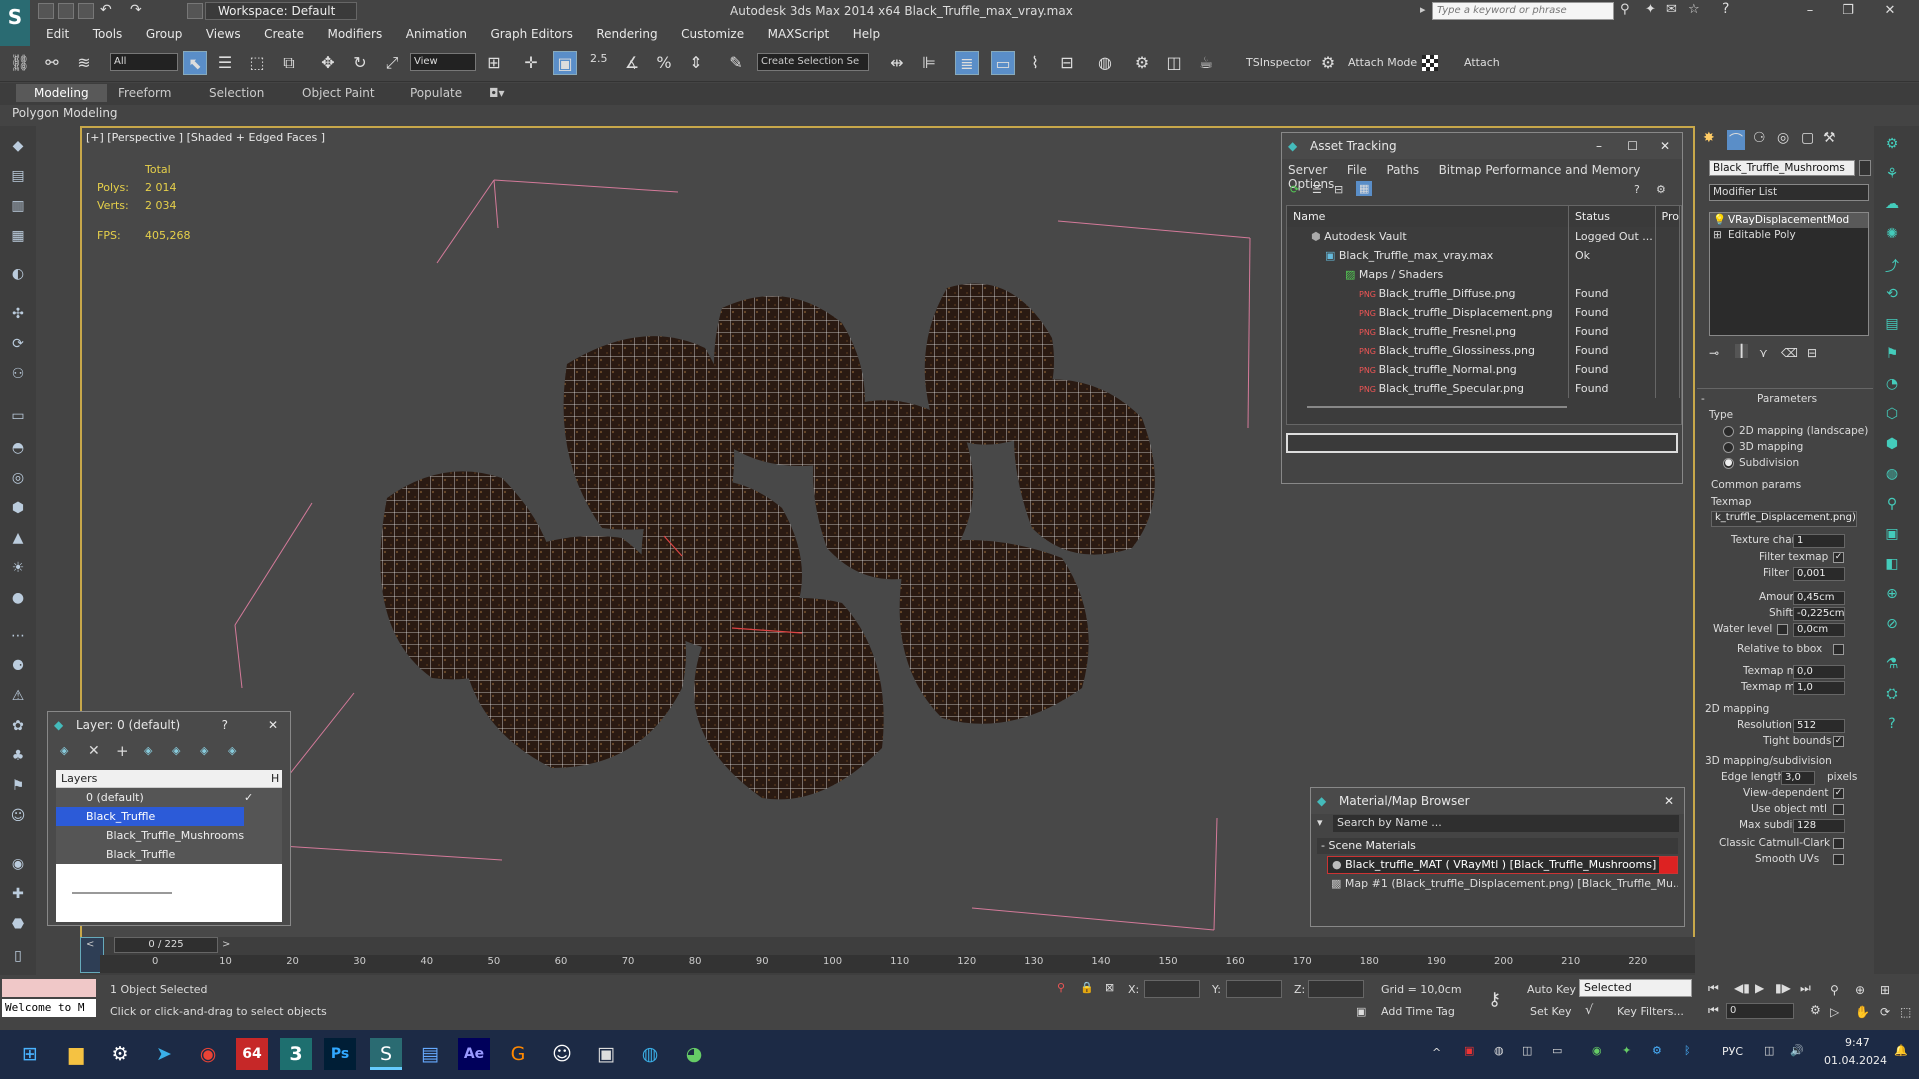 The width and height of the screenshot is (1919, 1079). Describe the element at coordinates (1759, 988) in the screenshot. I see `play-icon: ▶` at that location.